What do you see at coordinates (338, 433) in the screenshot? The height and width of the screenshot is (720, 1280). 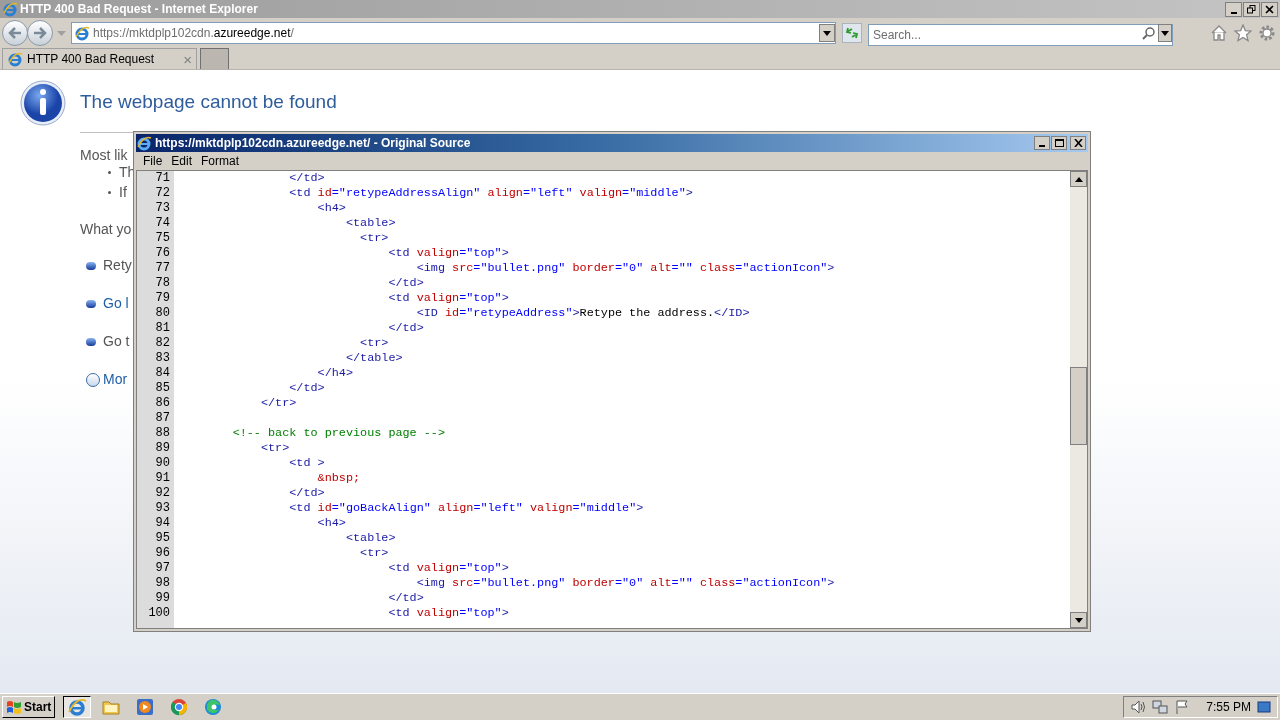 I see `code-line: <!-- back to previous page -->` at bounding box center [338, 433].